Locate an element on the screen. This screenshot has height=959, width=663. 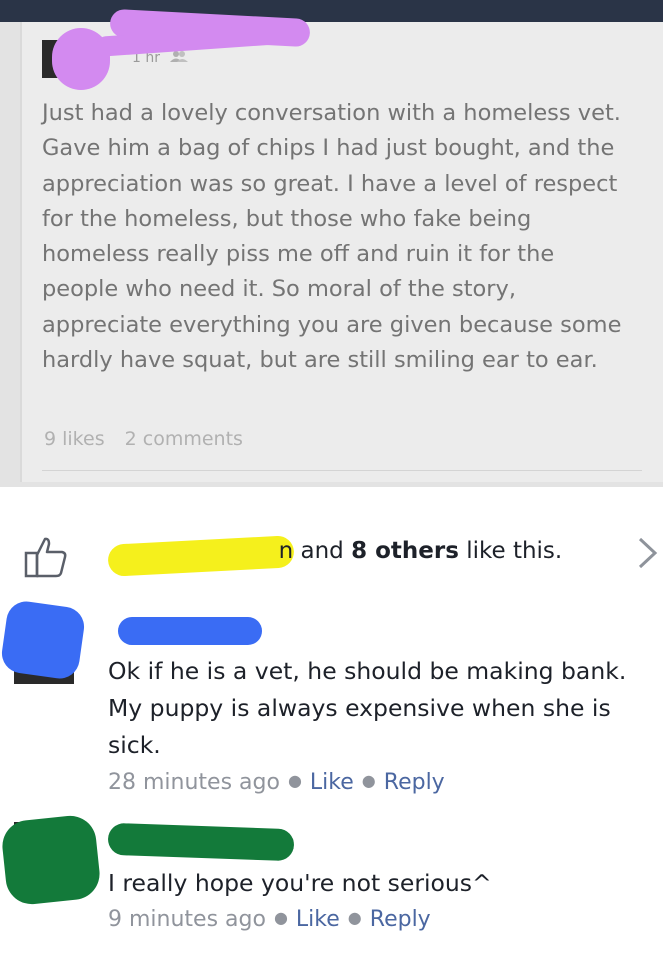
comment-meta: 9 minutes ago ● Like ● Reply is located at coordinates (269, 919).